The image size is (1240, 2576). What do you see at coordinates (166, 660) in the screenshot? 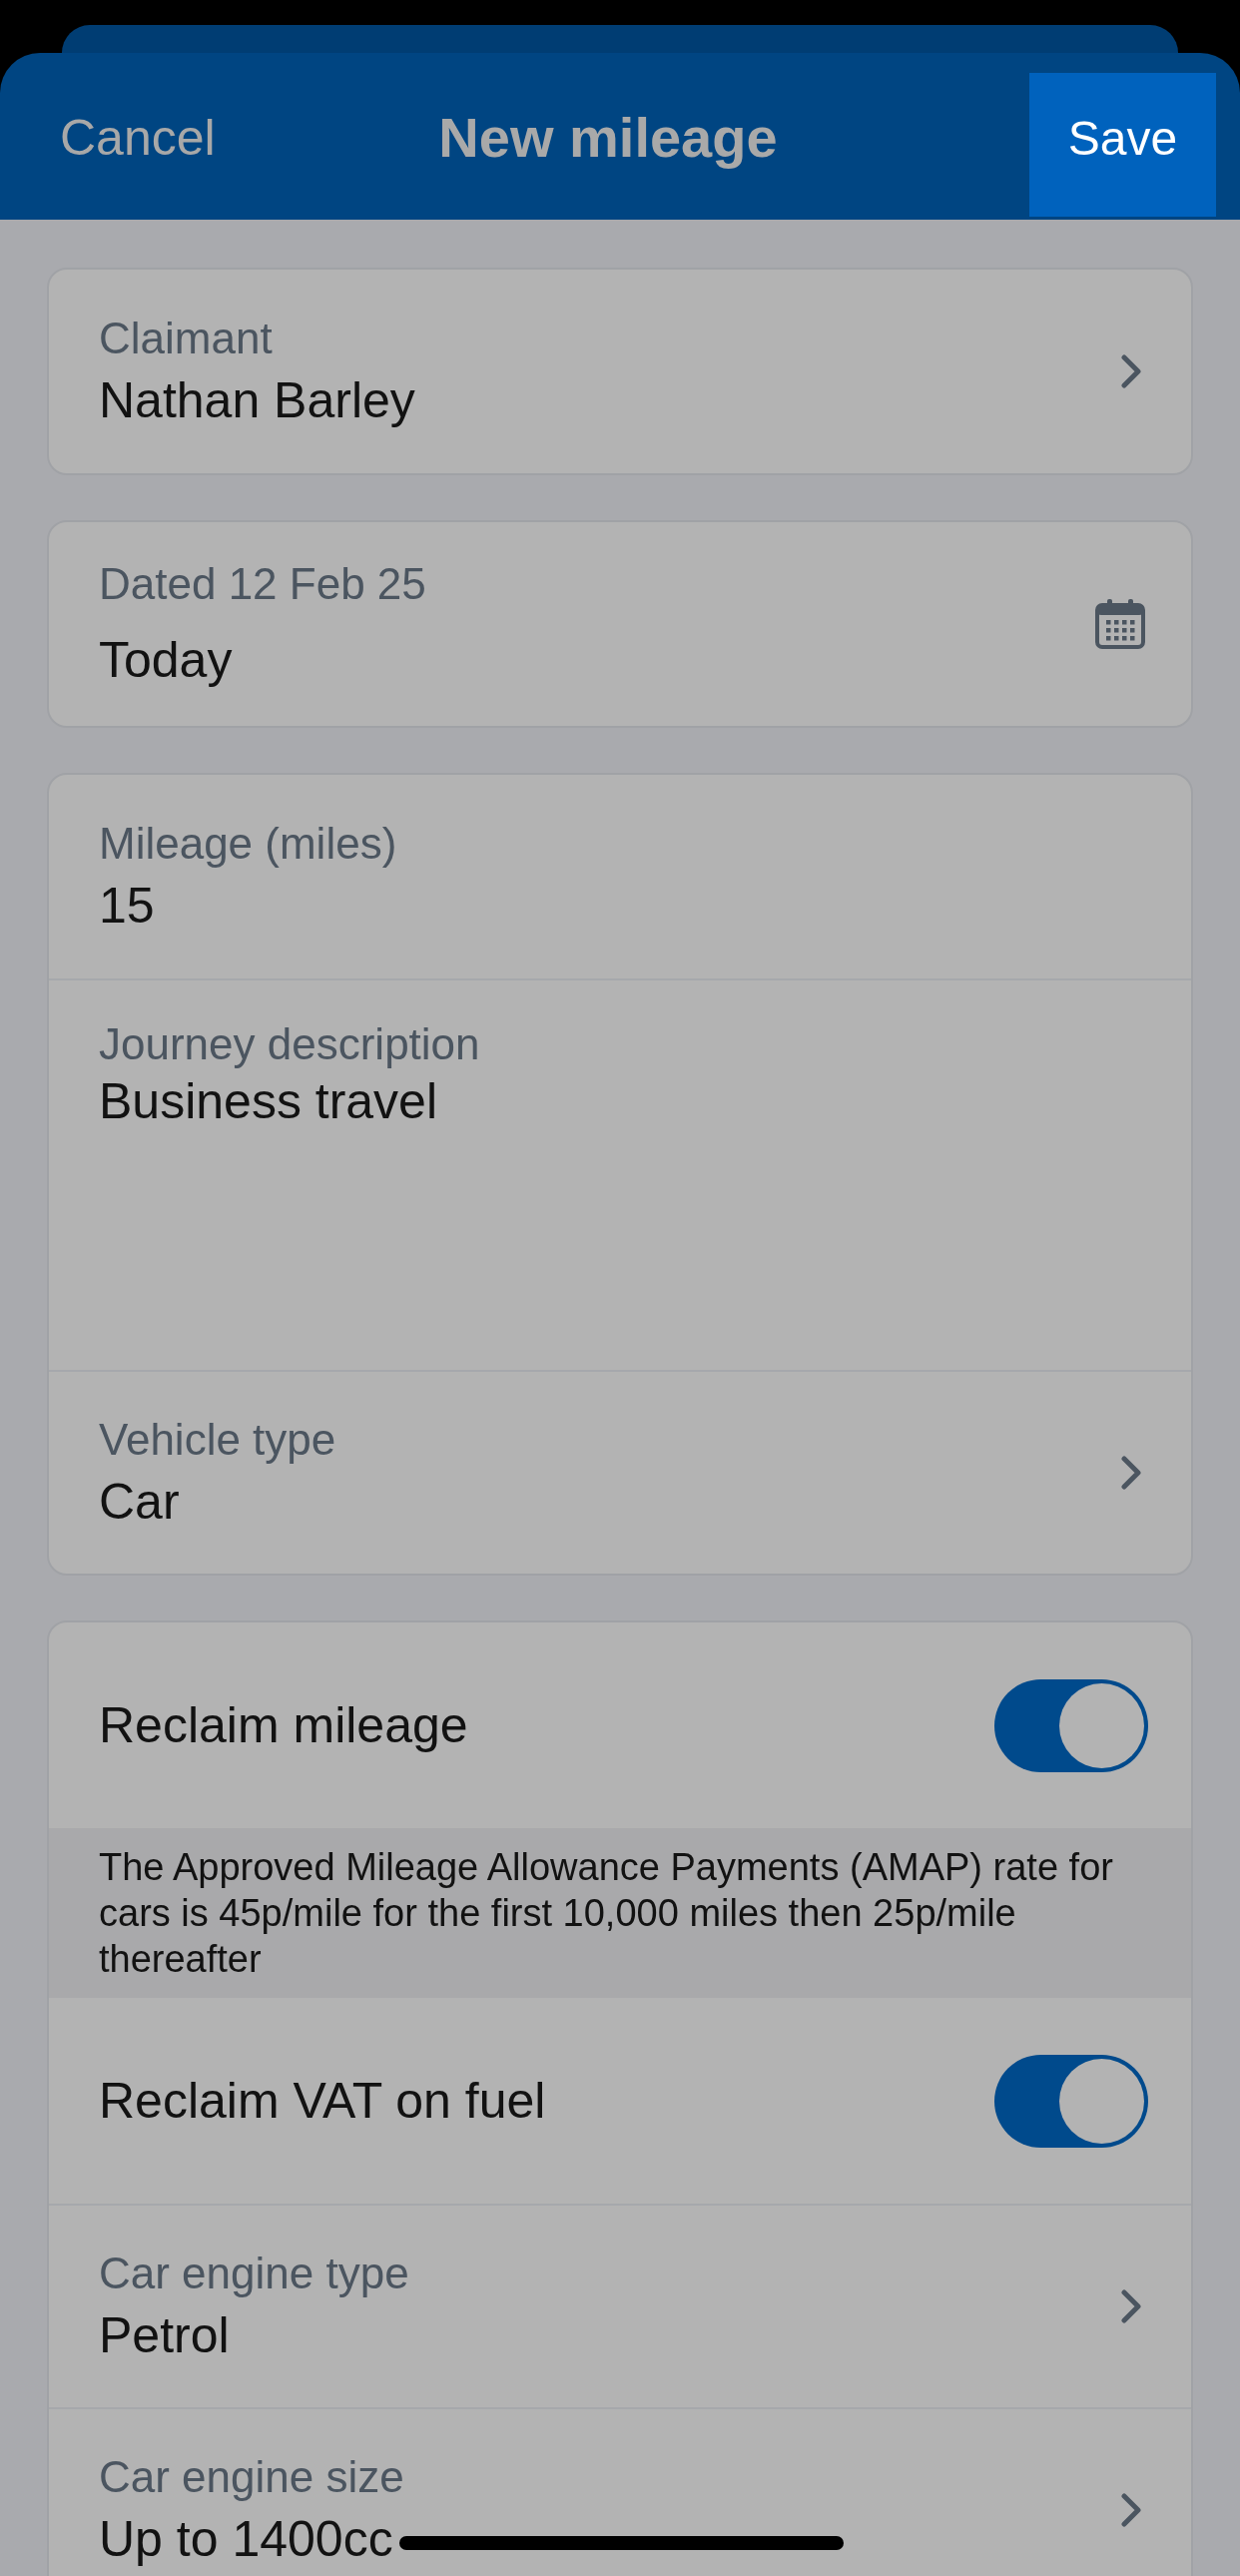
I see `field-value: Today` at bounding box center [166, 660].